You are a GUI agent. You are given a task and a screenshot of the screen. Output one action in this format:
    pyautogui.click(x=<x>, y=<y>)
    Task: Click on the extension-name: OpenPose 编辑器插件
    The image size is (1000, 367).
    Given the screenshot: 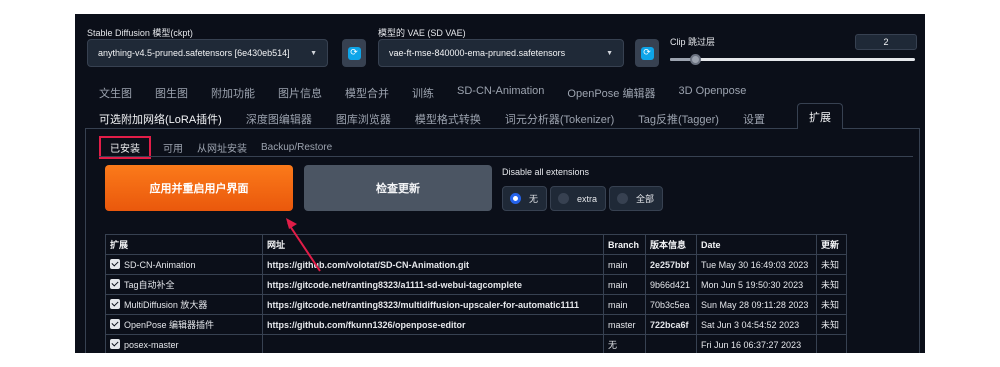 What is the action you would take?
    pyautogui.click(x=169, y=325)
    